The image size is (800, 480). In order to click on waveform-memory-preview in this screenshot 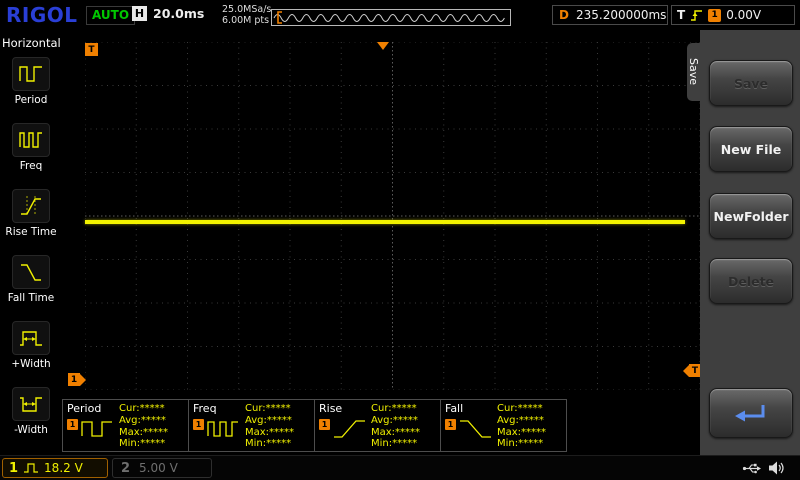, I will do `click(391, 17)`.